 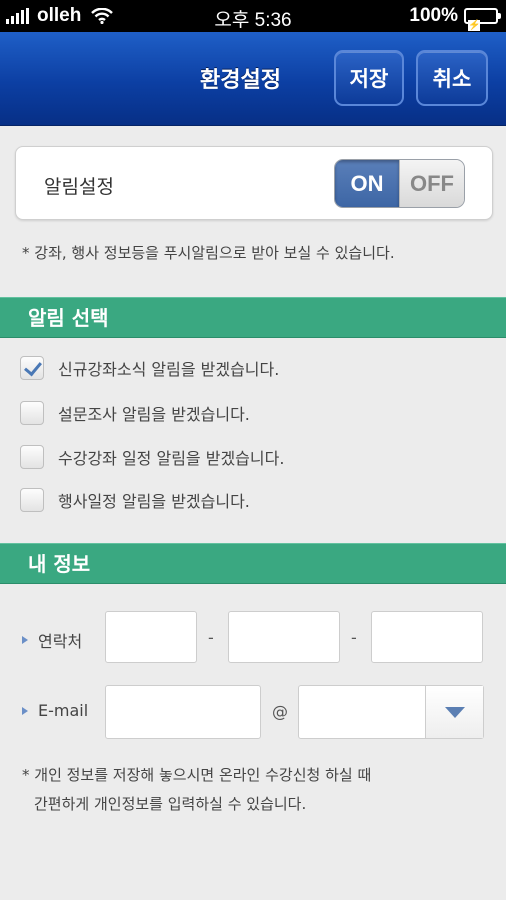 What do you see at coordinates (433, 15) in the screenshot?
I see `battery-percent: 100%` at bounding box center [433, 15].